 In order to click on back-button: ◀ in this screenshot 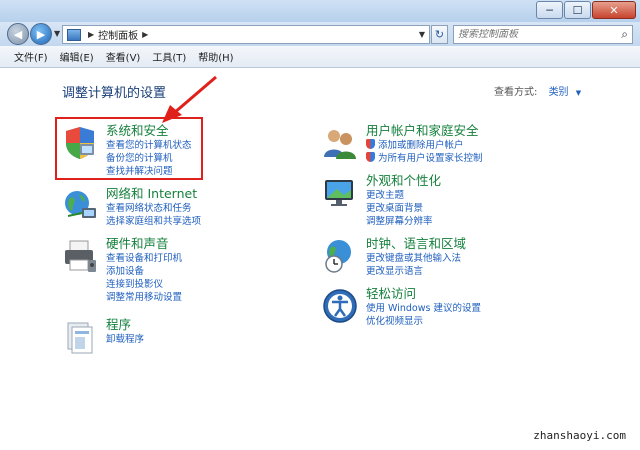, I will do `click(18, 34)`.